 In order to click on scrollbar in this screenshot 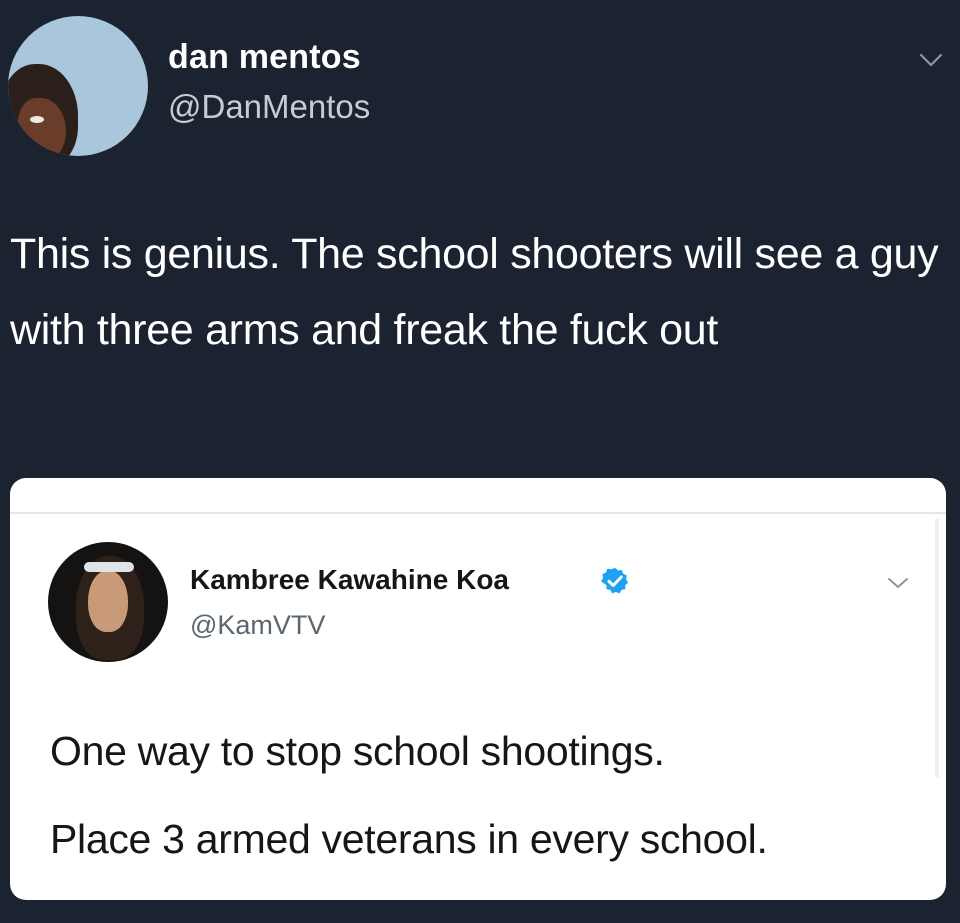, I will do `click(937, 648)`.